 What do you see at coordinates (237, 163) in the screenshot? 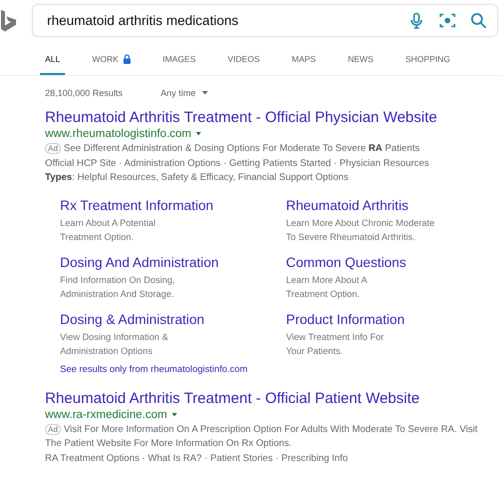
I see `ad-links-line: Official HCP Site · Administration Options · Getting Patients Started · Physician Resources` at bounding box center [237, 163].